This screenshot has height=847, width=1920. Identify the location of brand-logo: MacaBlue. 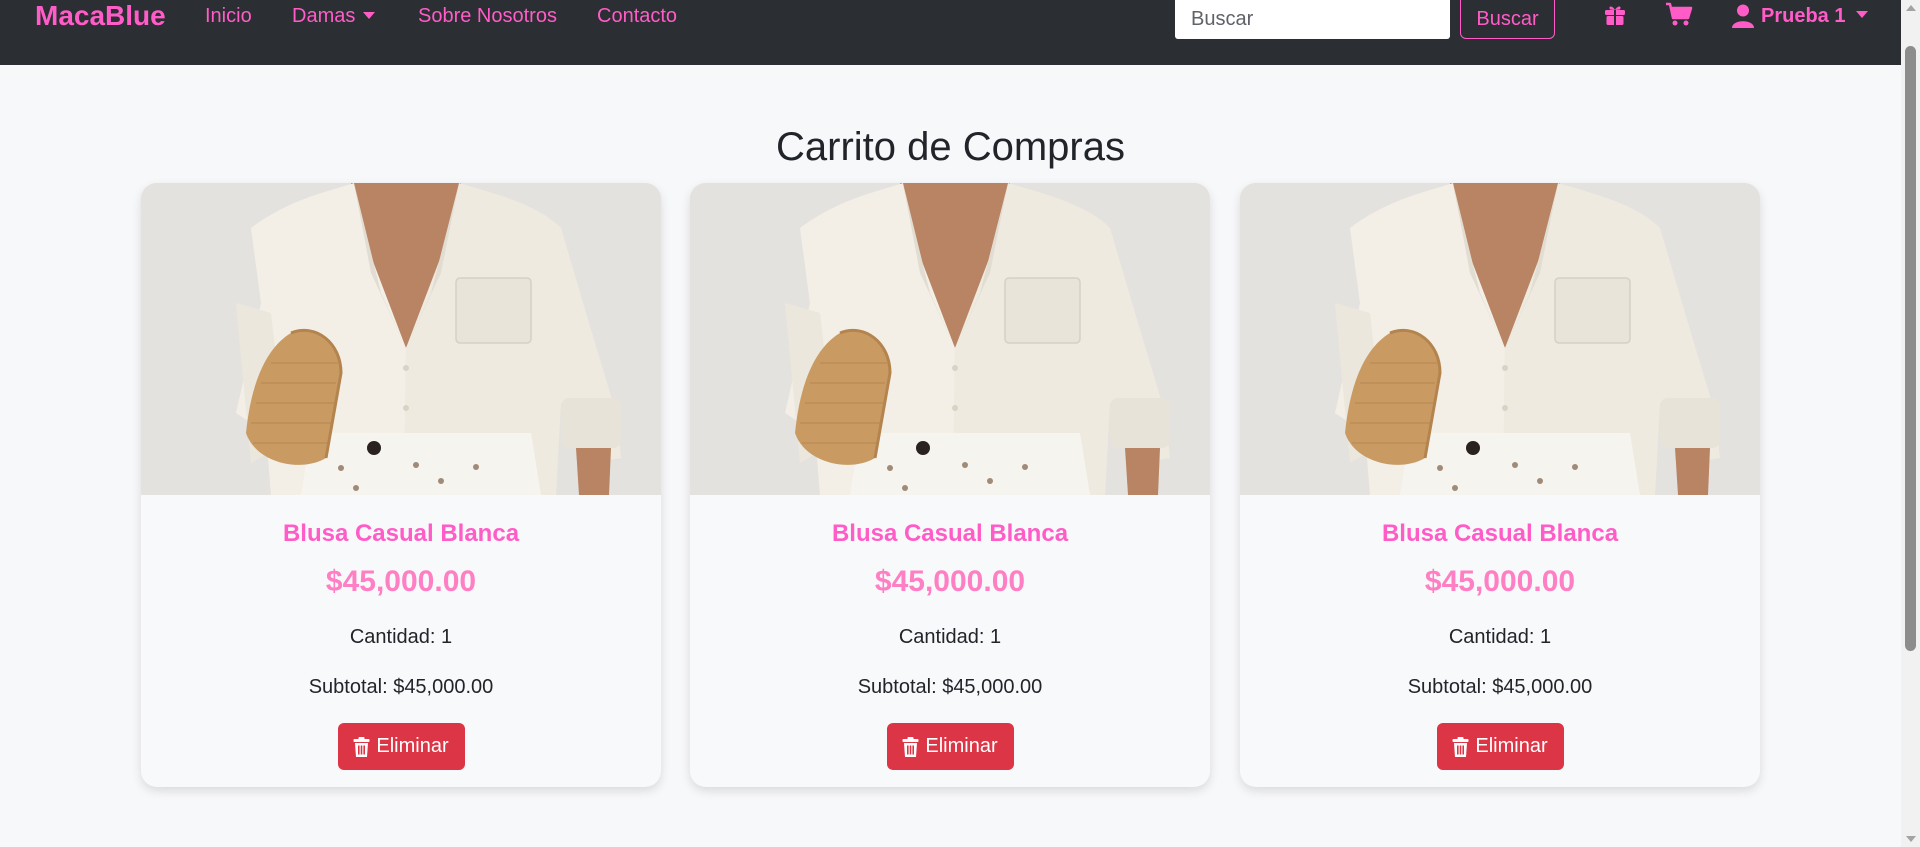
(100, 16).